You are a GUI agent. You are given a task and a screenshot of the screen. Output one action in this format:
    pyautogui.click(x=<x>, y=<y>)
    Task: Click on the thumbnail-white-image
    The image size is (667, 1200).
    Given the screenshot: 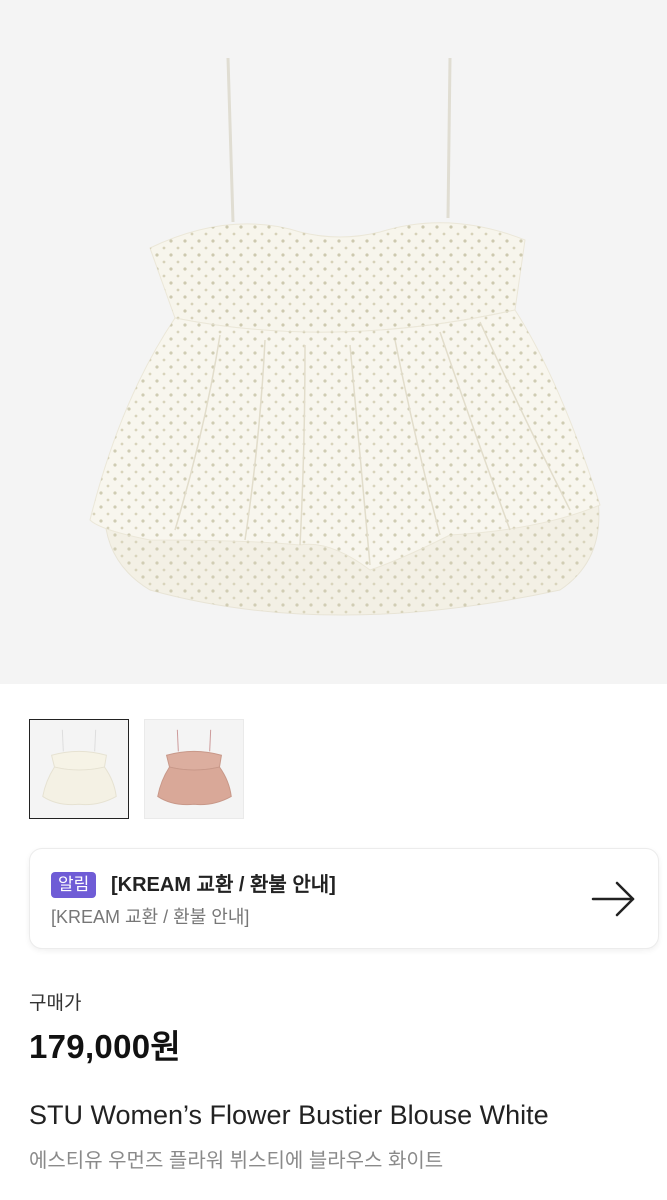 What is the action you would take?
    pyautogui.click(x=79, y=767)
    